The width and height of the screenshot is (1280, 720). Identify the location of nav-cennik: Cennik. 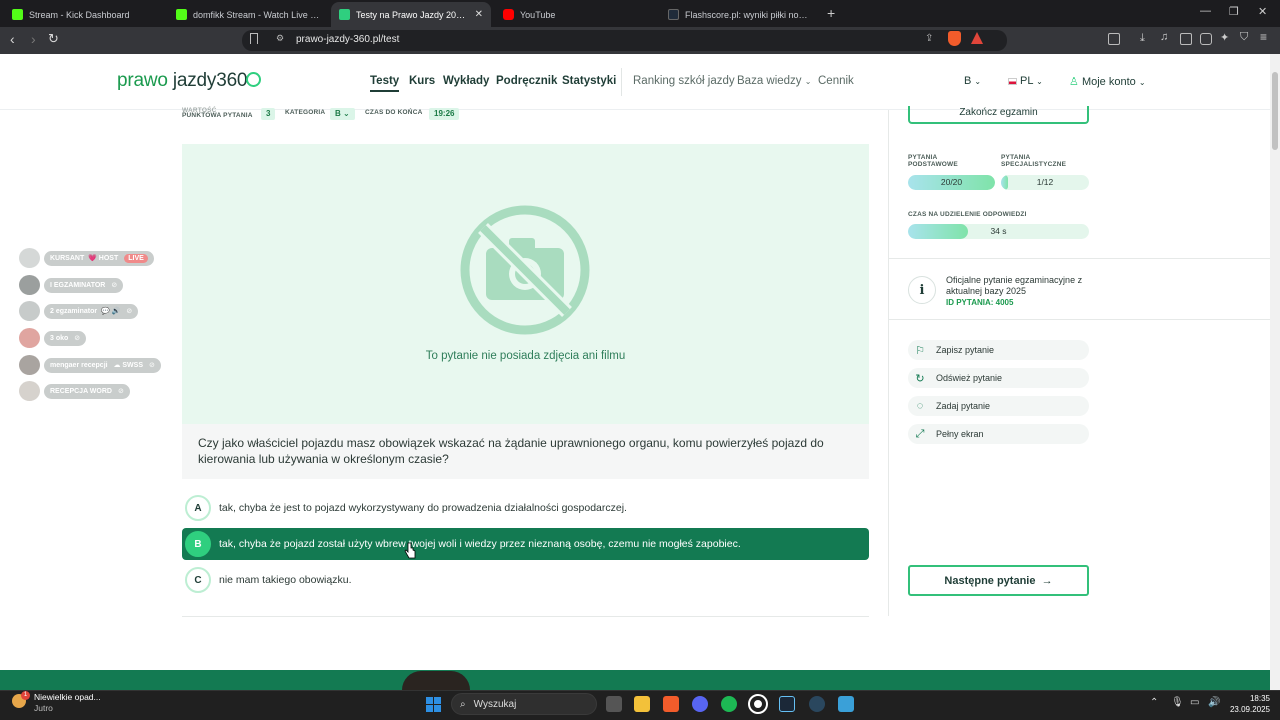
(836, 81).